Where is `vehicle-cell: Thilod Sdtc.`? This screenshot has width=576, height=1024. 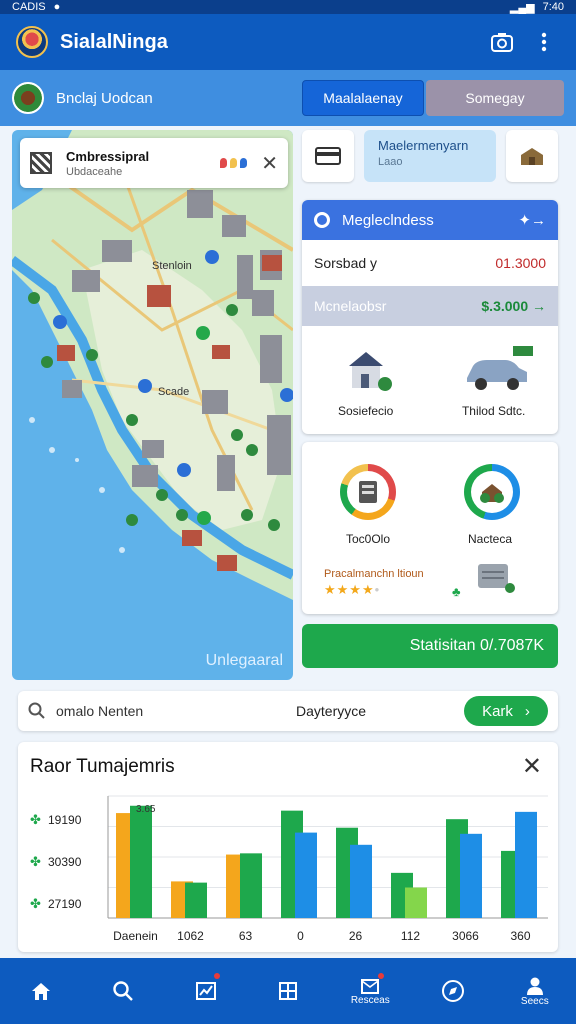 vehicle-cell: Thilod Sdtc. is located at coordinates (497, 380).